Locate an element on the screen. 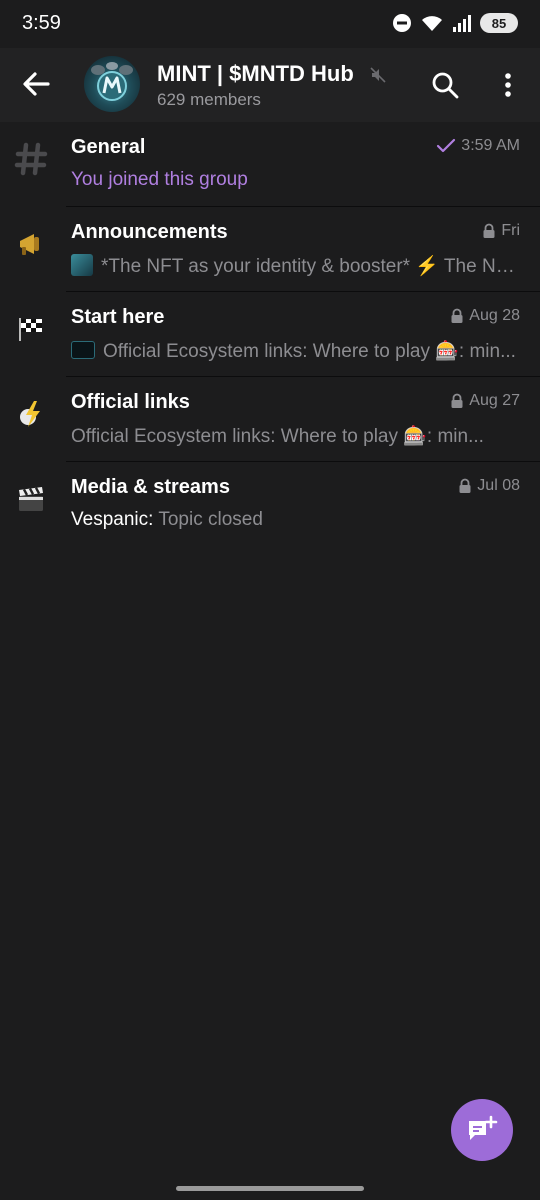 Image resolution: width=540 pixels, height=1200 pixels. status-icons: 85 is located at coordinates (455, 23).